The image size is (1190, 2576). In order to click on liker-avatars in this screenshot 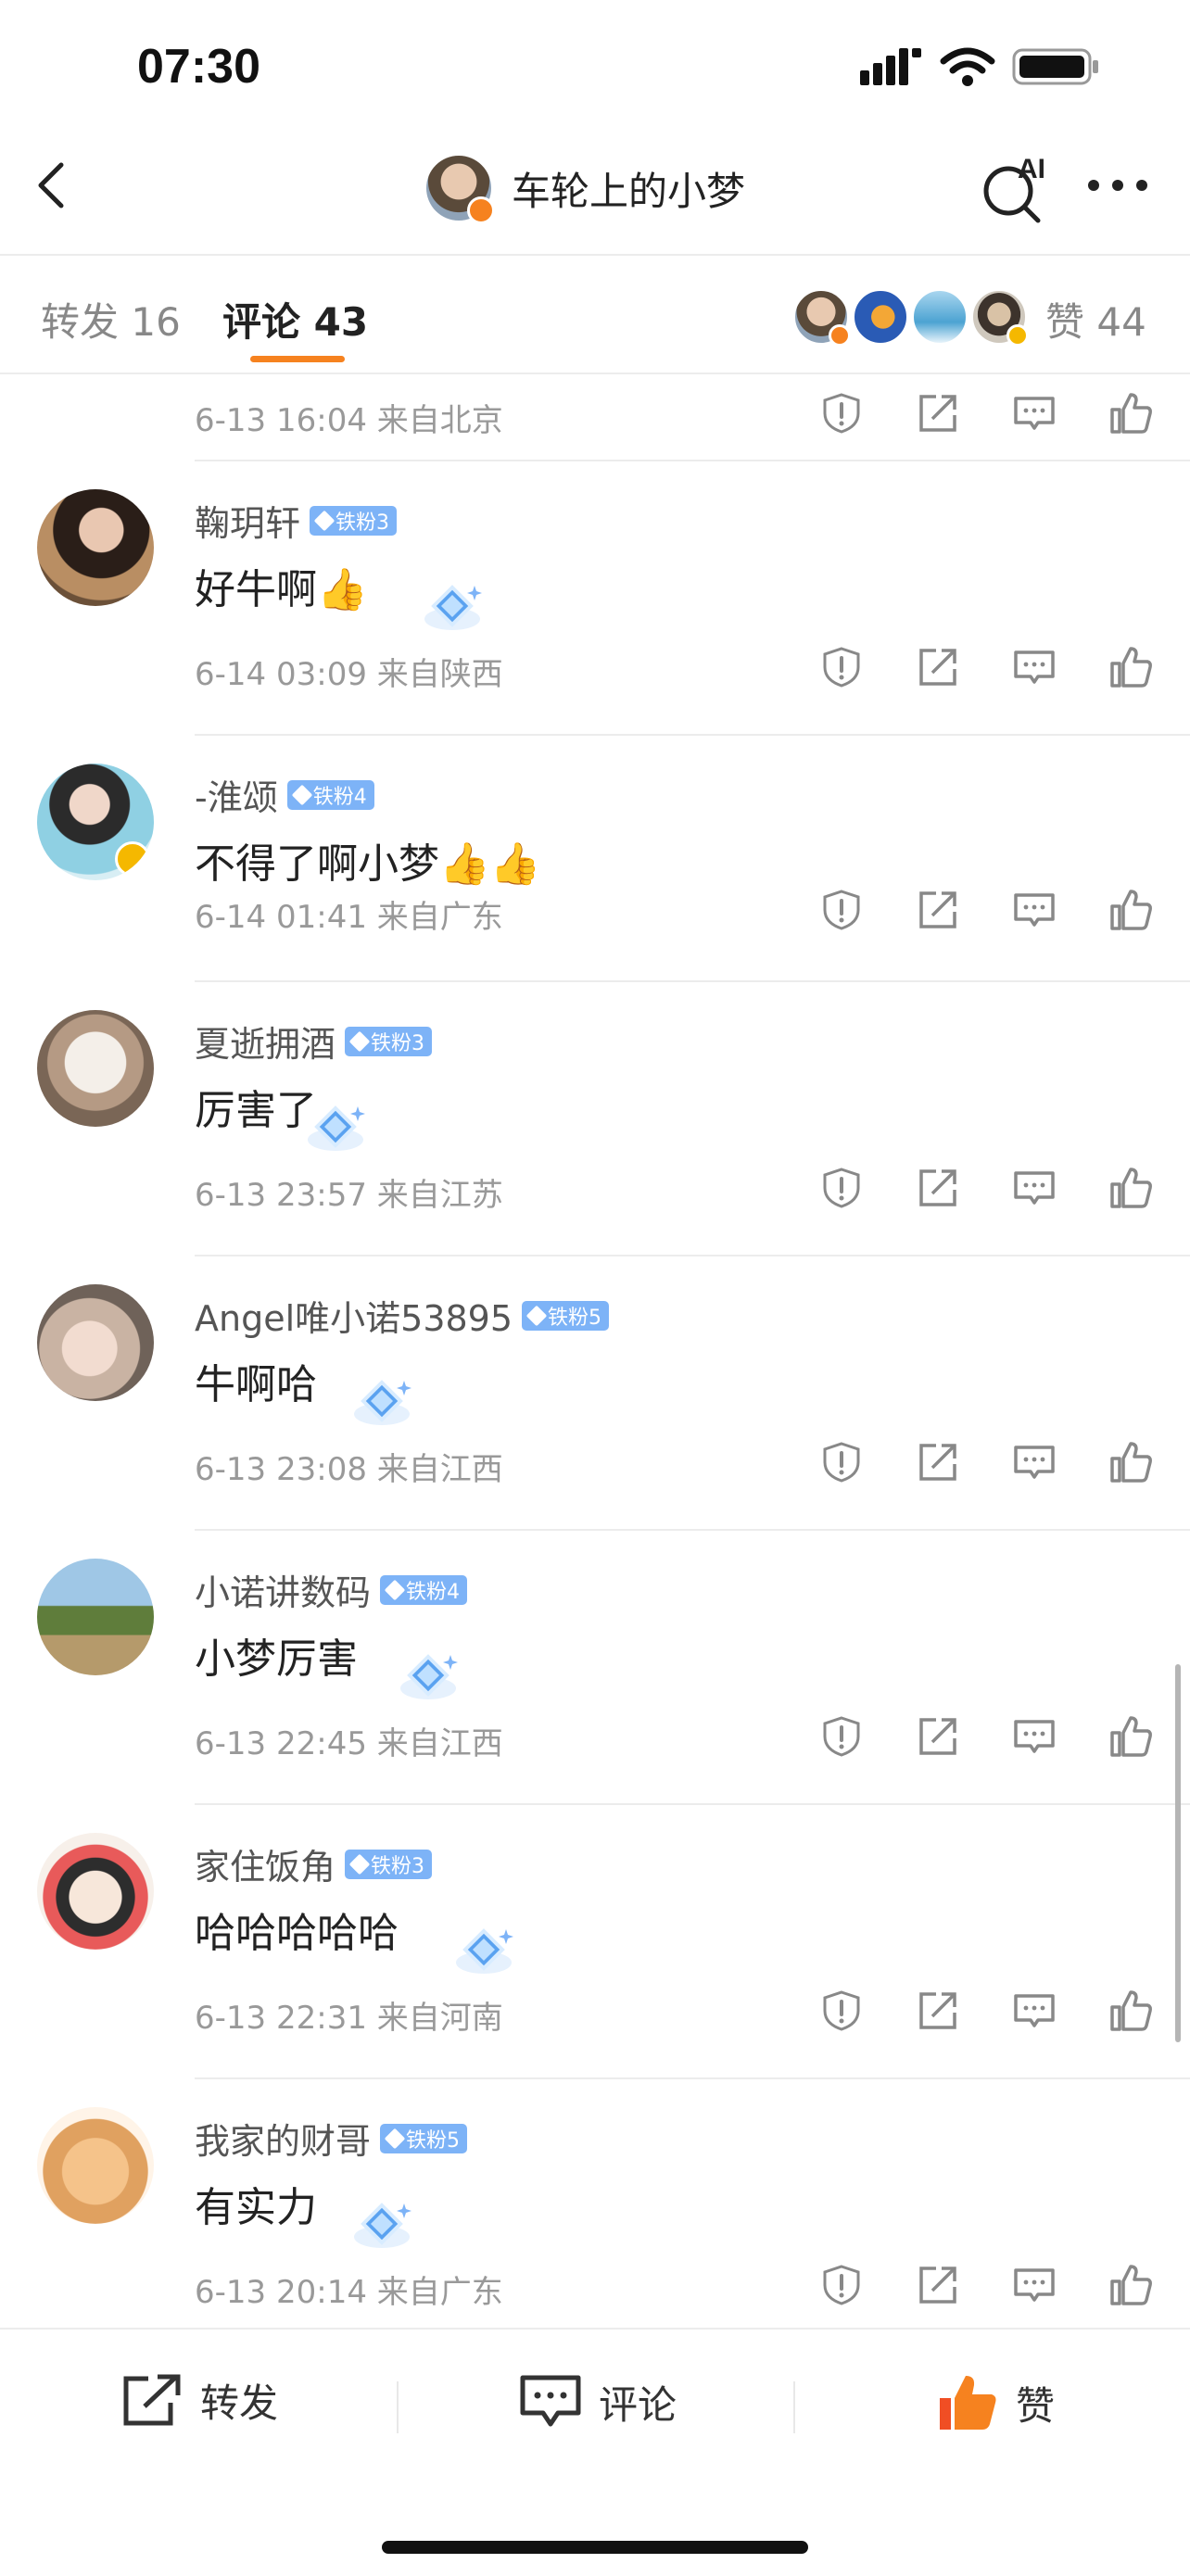, I will do `click(911, 318)`.